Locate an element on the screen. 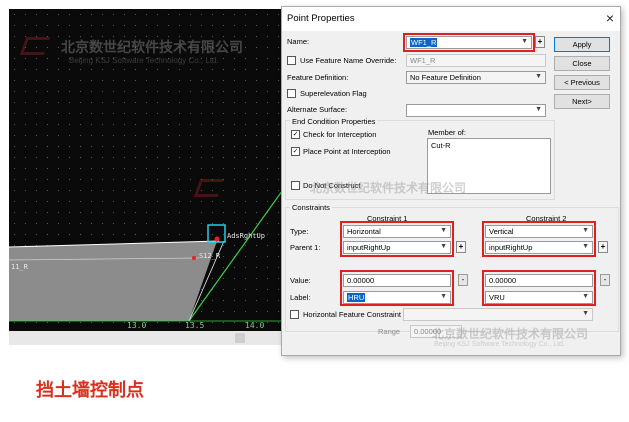 The image size is (629, 422). feature-definition-value: No Feature Definition is located at coordinates (445, 77).